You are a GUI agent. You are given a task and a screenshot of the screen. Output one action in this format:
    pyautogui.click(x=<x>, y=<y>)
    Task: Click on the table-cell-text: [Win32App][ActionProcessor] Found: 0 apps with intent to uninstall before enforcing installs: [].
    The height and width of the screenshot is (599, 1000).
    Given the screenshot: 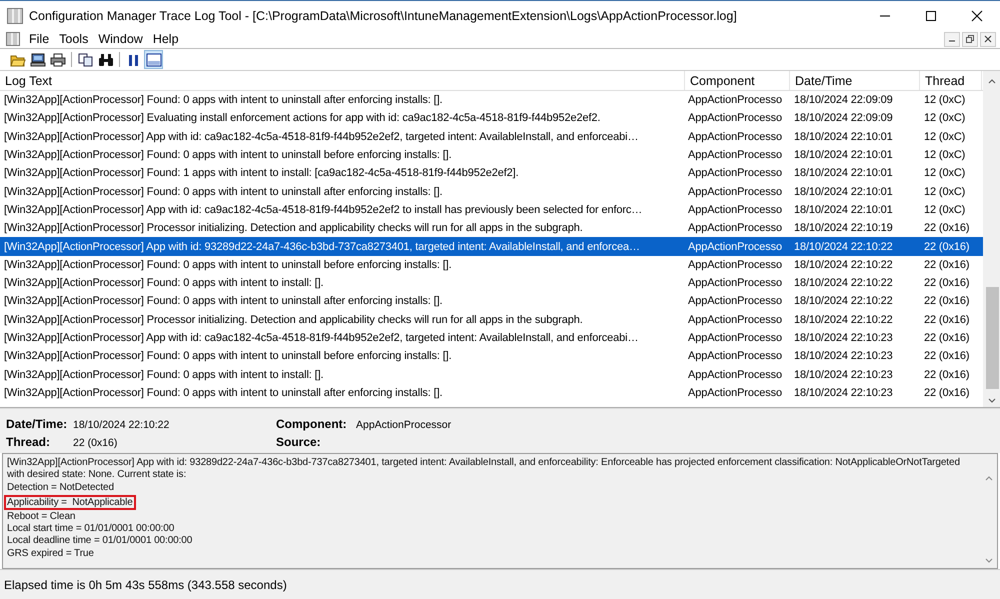 What is the action you would take?
    pyautogui.click(x=228, y=356)
    